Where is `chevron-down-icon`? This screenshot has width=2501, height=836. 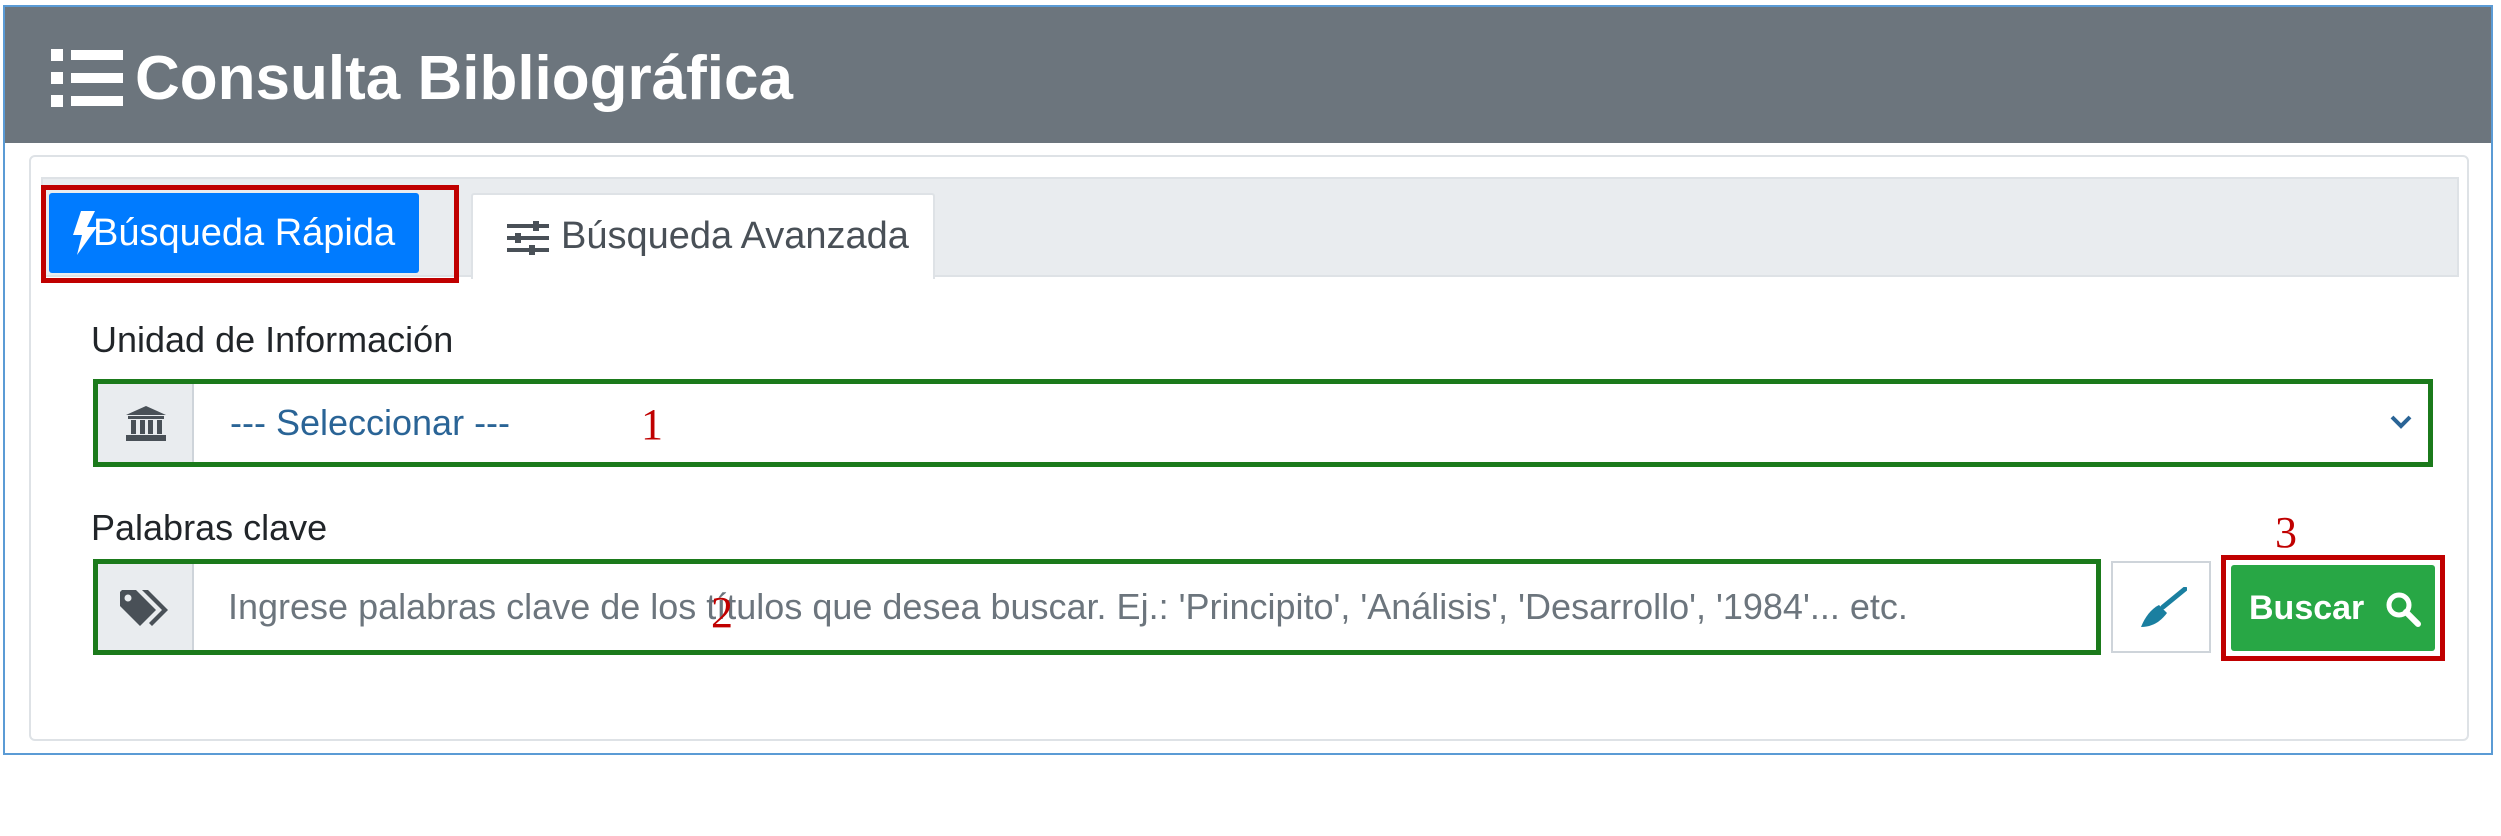 chevron-down-icon is located at coordinates (2401, 422).